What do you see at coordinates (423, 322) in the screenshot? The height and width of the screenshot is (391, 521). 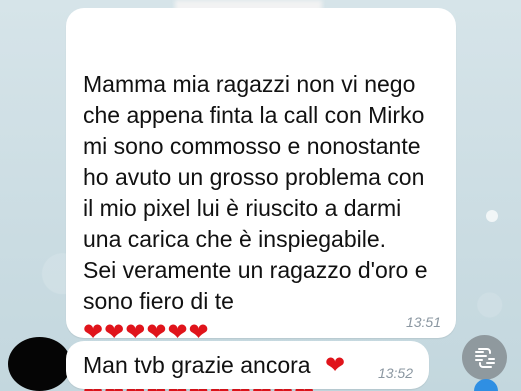 I see `message-time: 13:51` at bounding box center [423, 322].